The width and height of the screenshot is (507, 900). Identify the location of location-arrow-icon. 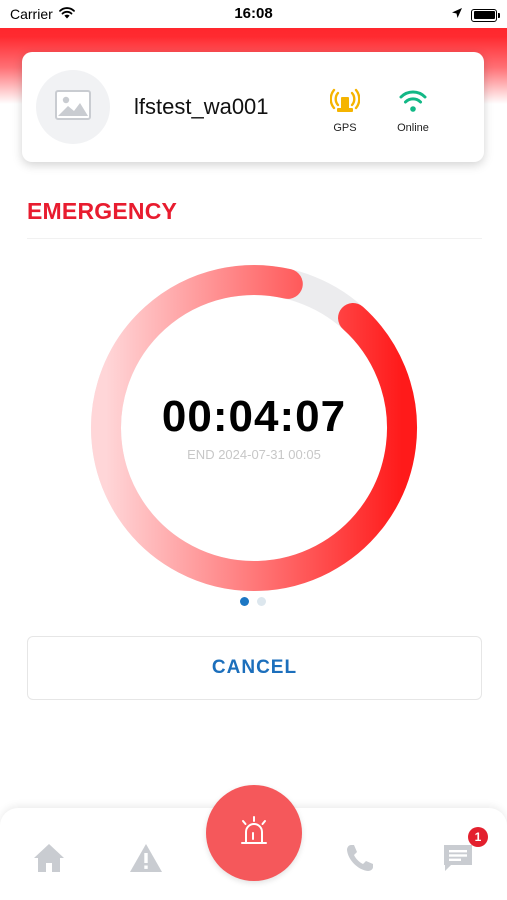
(457, 15).